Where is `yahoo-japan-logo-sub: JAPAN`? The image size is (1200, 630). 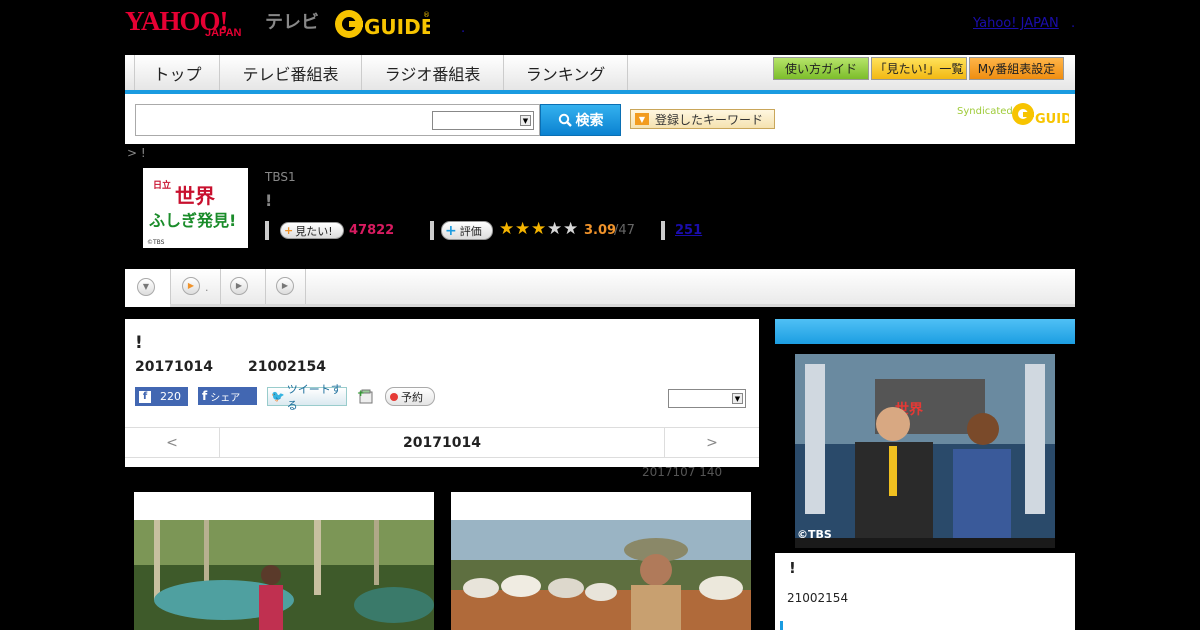 yahoo-japan-logo-sub: JAPAN is located at coordinates (223, 33).